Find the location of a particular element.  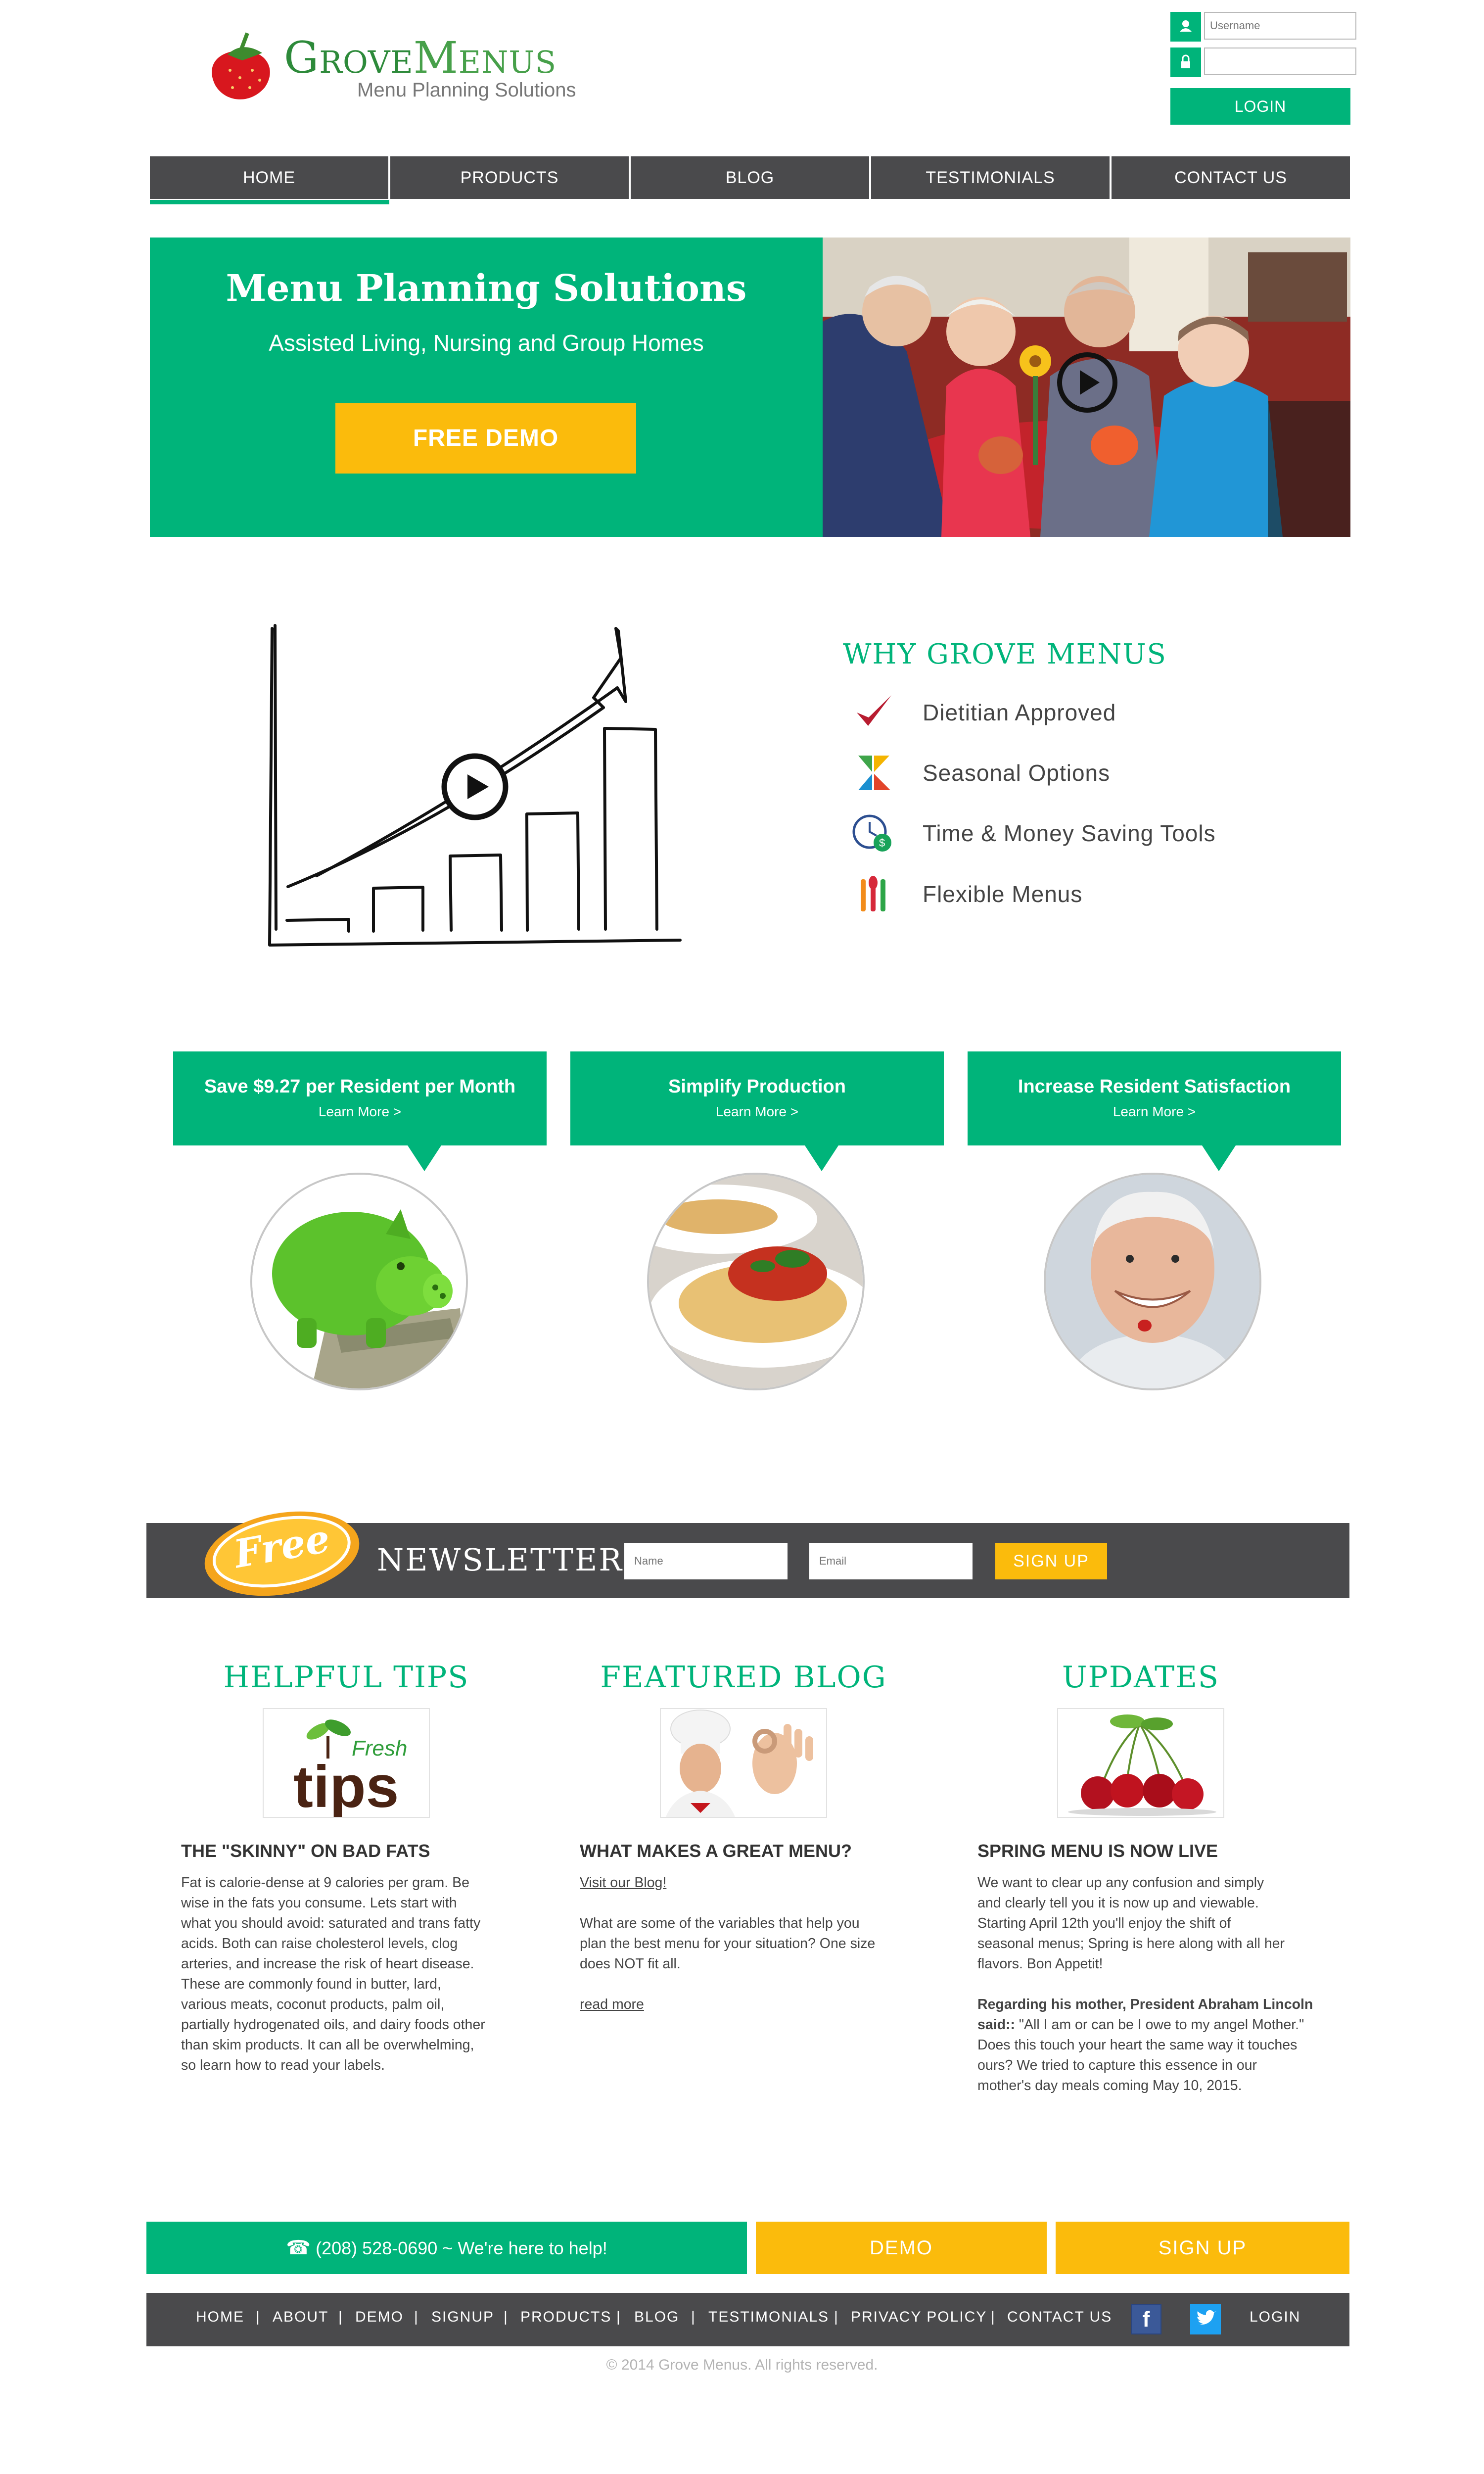

utensils-icon is located at coordinates (873, 894).